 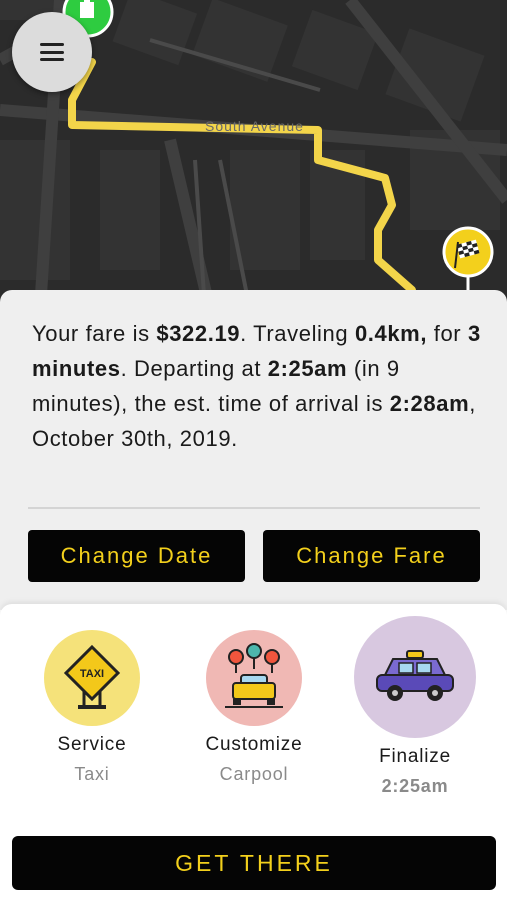 What do you see at coordinates (415, 786) in the screenshot?
I see `step-finalize-subtitle: 2:25am` at bounding box center [415, 786].